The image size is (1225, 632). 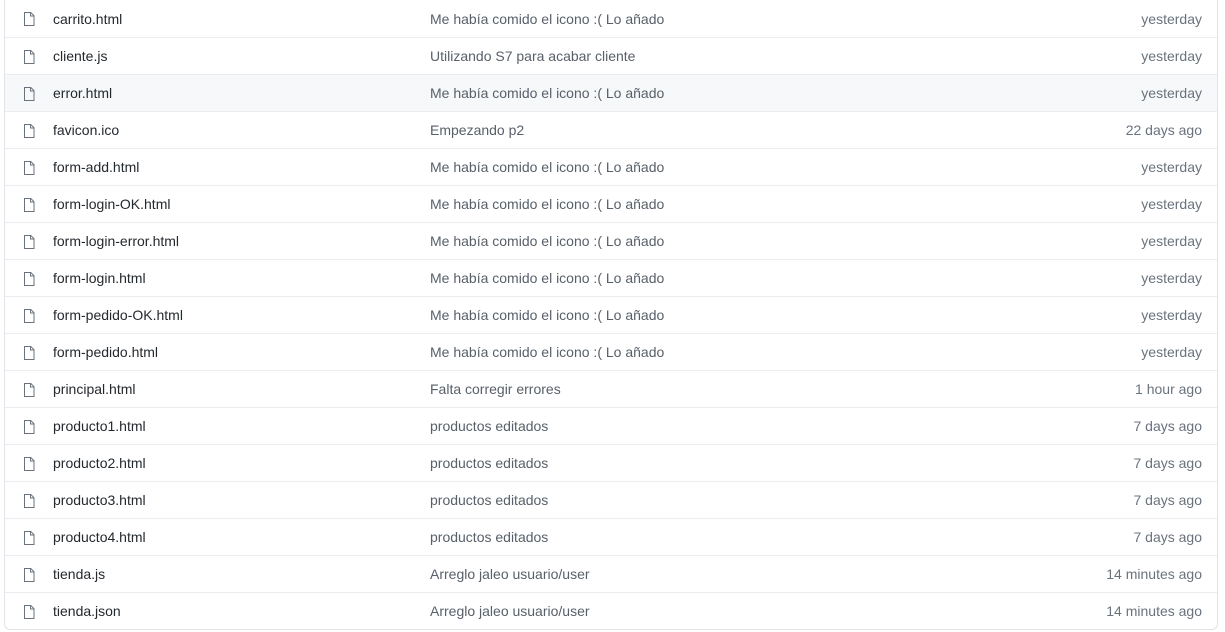 I want to click on file-name-link: tienda.js, so click(x=79, y=574).